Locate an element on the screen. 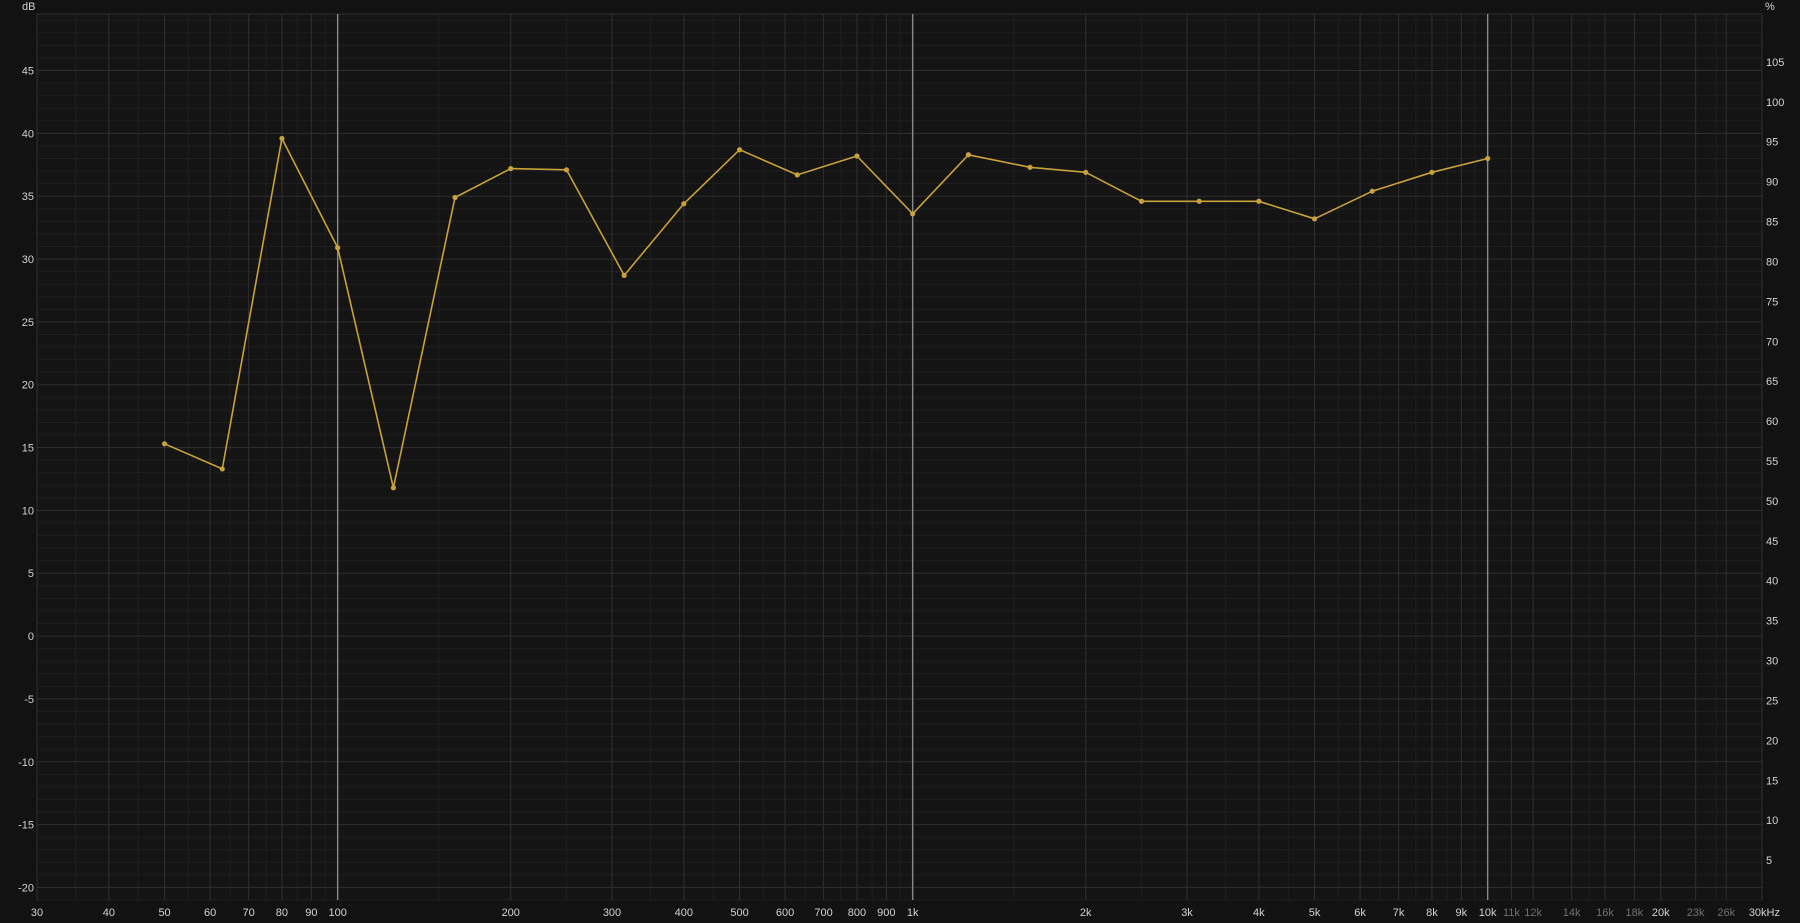  x-tick-label: 900 is located at coordinates (886, 913).